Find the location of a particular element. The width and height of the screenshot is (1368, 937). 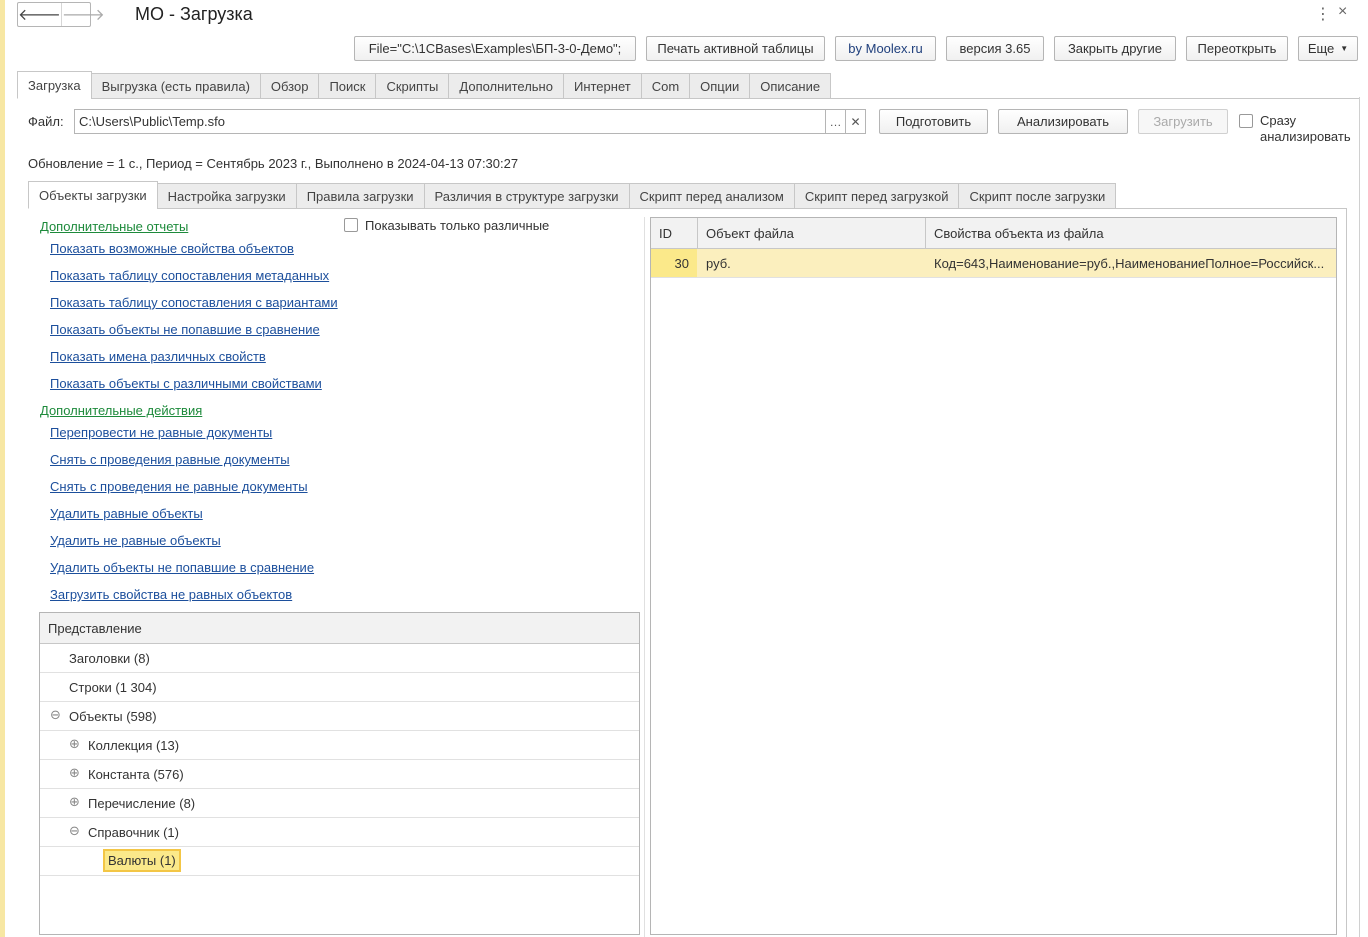

more-button-label: Еще is located at coordinates (1321, 48).